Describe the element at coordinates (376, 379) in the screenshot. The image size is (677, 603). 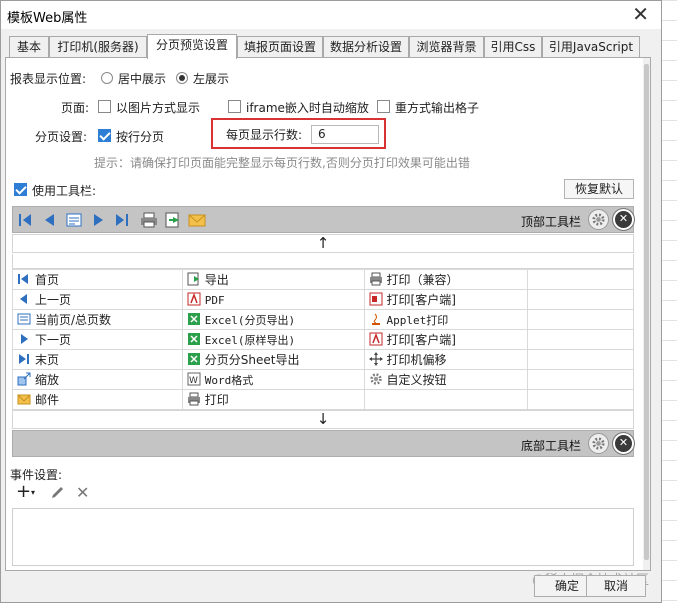
I see `gear-icon` at that location.